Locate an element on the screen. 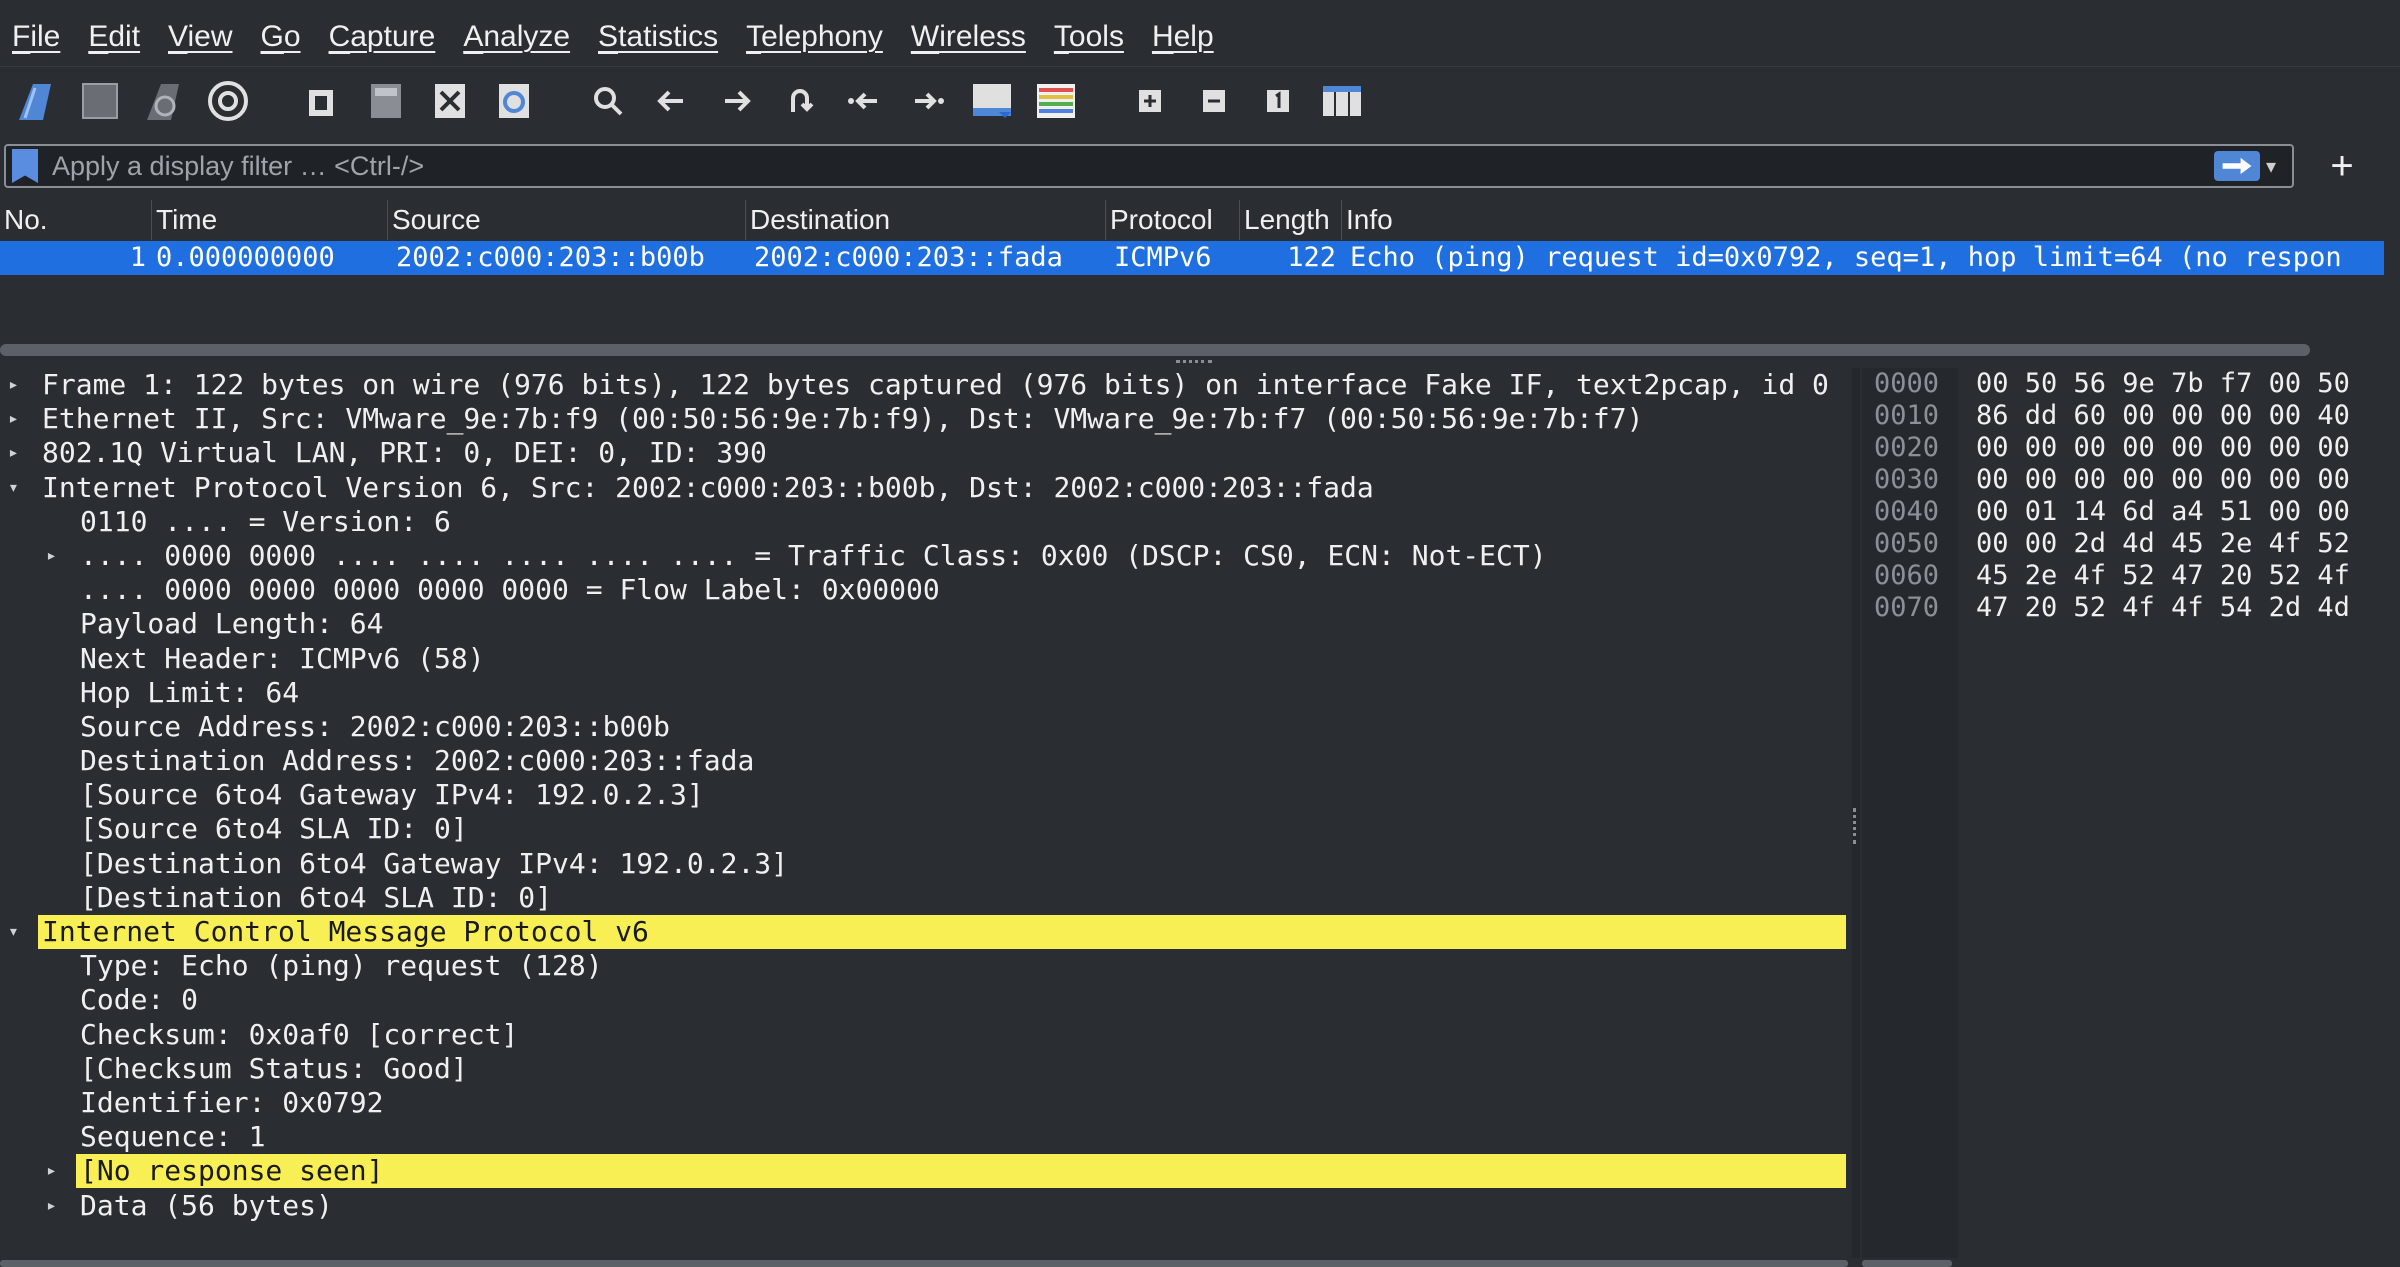  resize-columns-icon is located at coordinates (1342, 101).